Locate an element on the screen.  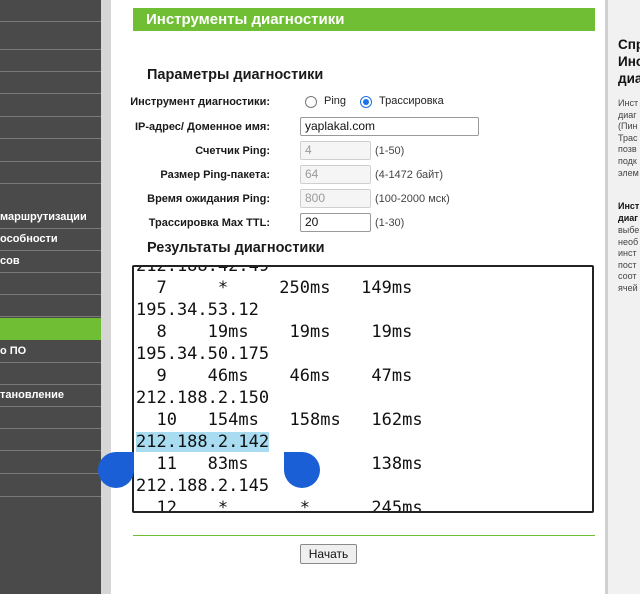
result-line: 12 * * 245ms is located at coordinates (279, 505).